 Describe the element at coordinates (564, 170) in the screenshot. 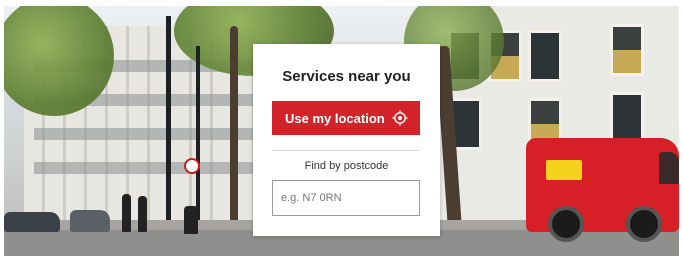

I see `royal-mail-logo-icon` at that location.